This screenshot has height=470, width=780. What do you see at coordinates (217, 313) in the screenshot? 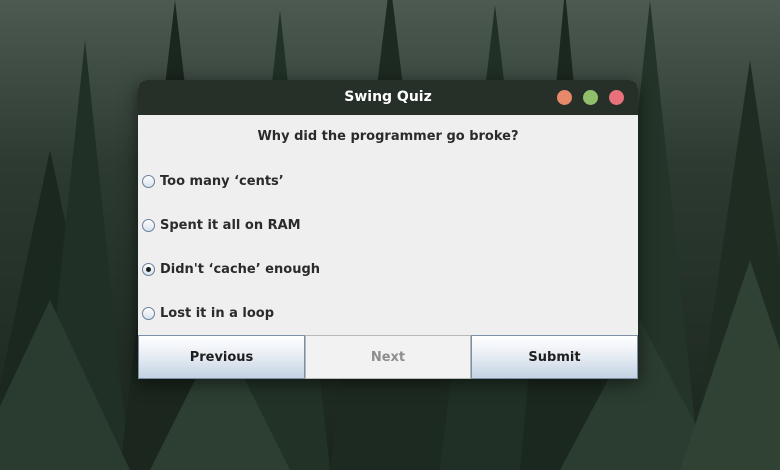
I see `answer-label: Lost it in a loop` at bounding box center [217, 313].